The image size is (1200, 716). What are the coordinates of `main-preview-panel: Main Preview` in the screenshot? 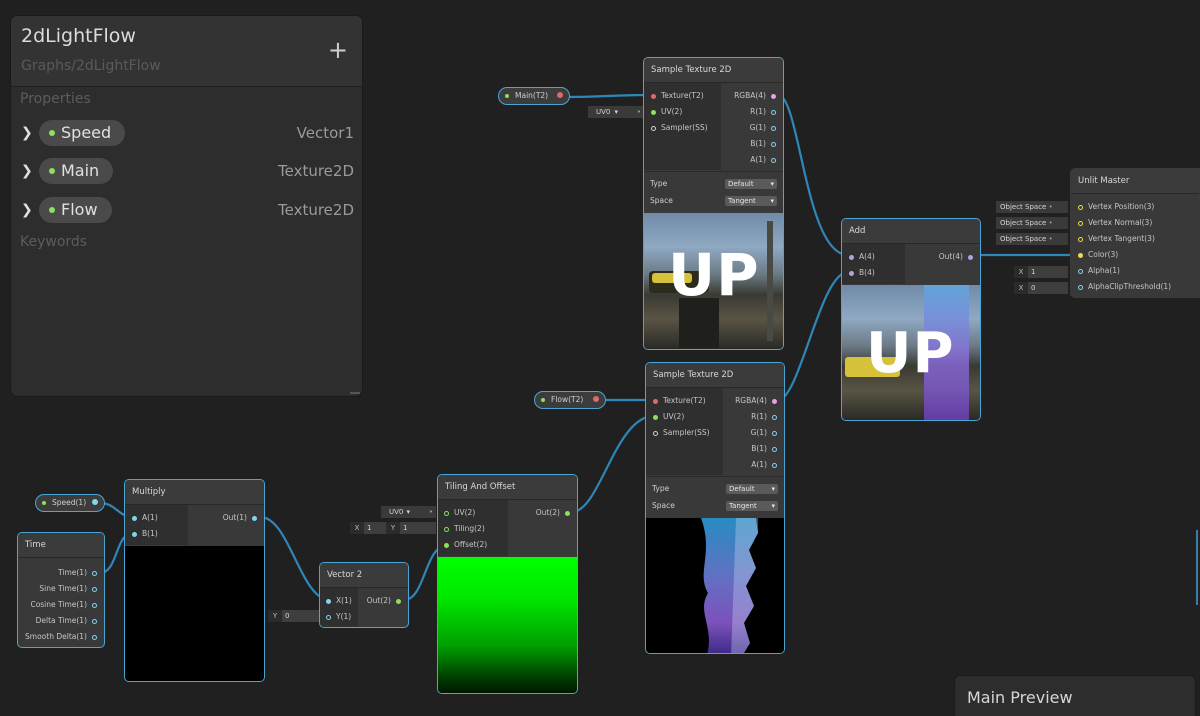 It's located at (1075, 696).